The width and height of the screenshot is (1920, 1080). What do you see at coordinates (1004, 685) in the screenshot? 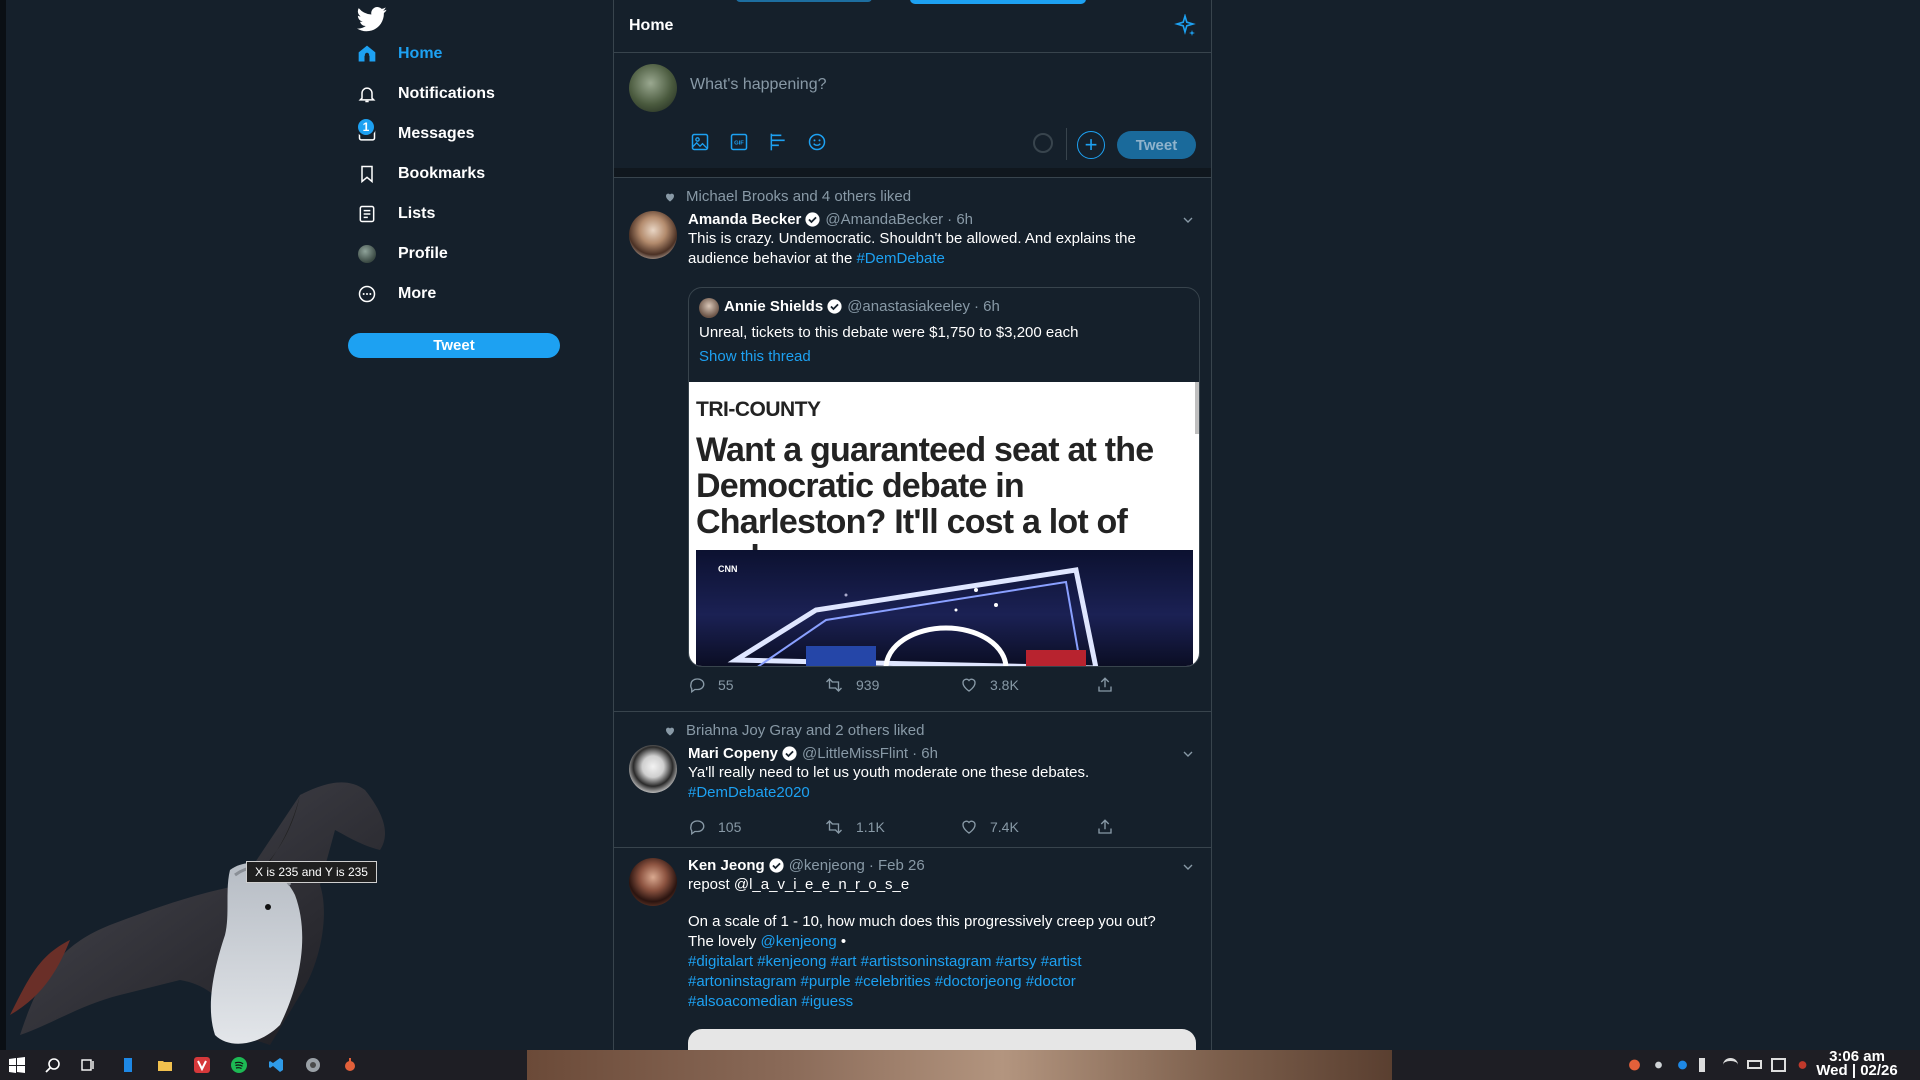
I see `like-count: 3.8K` at bounding box center [1004, 685].